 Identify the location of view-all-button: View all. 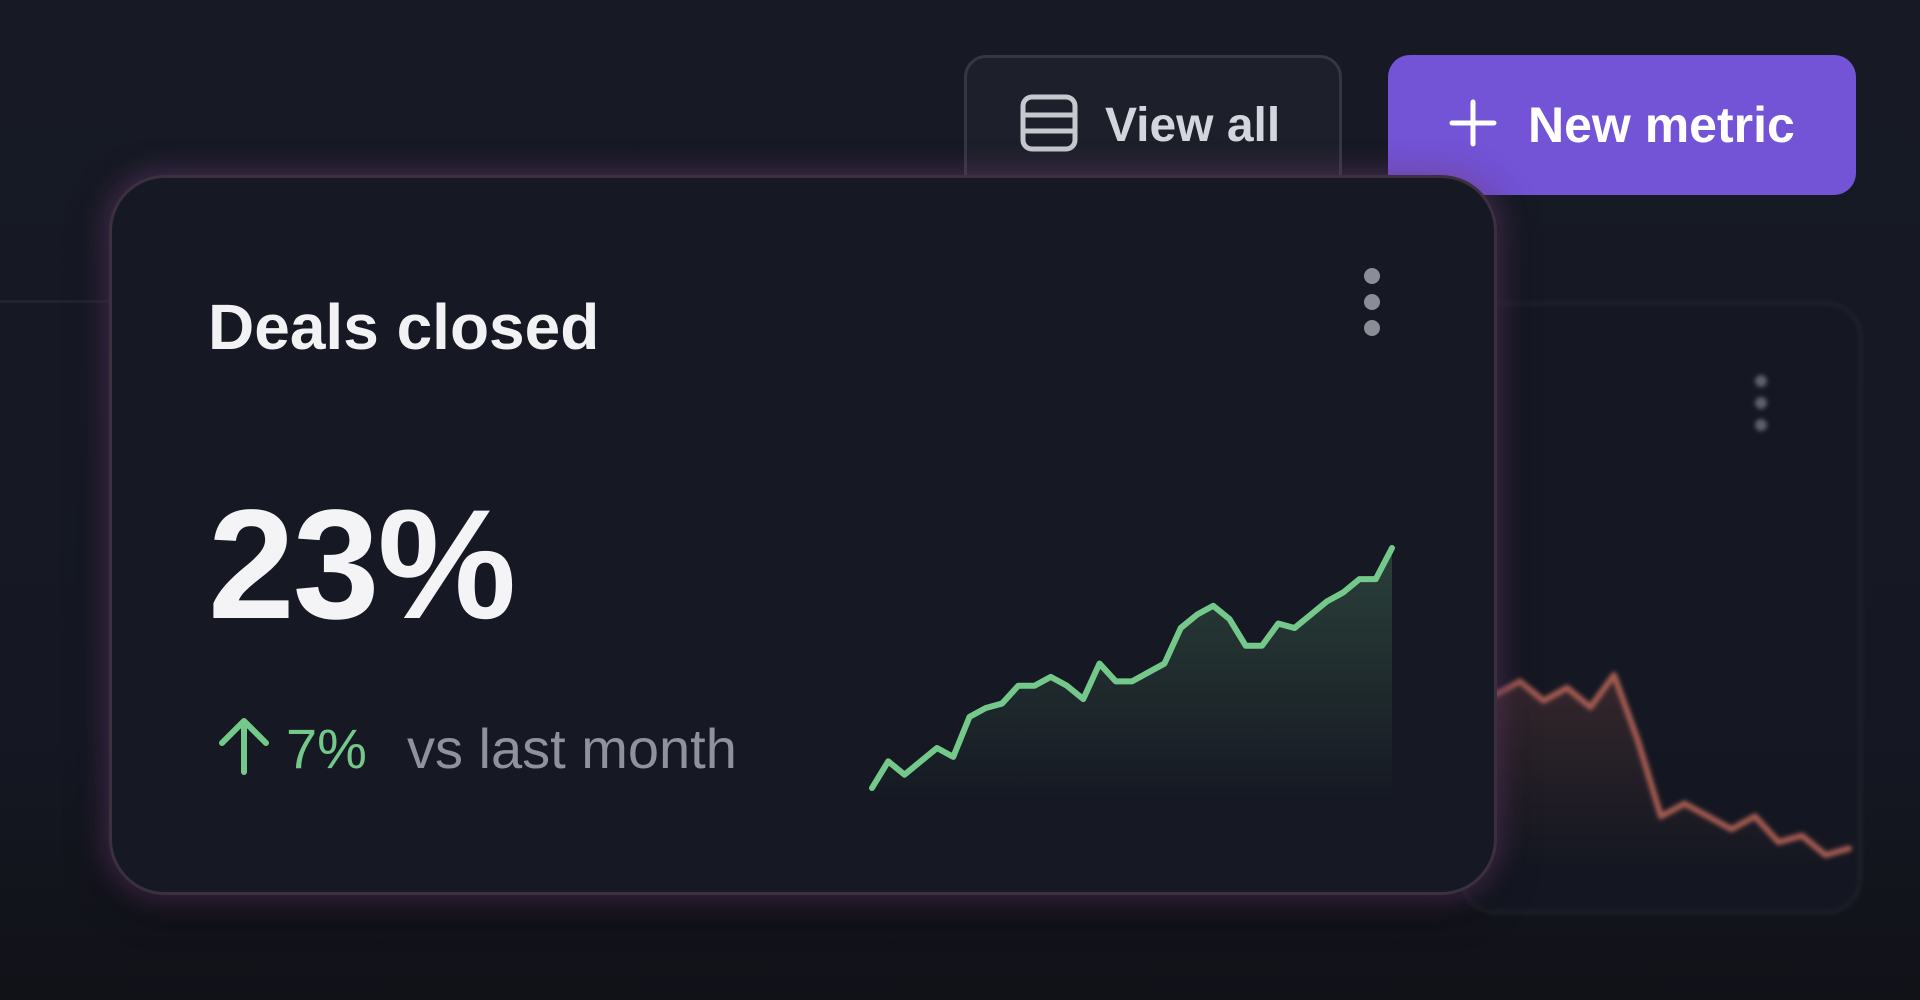
(1153, 125).